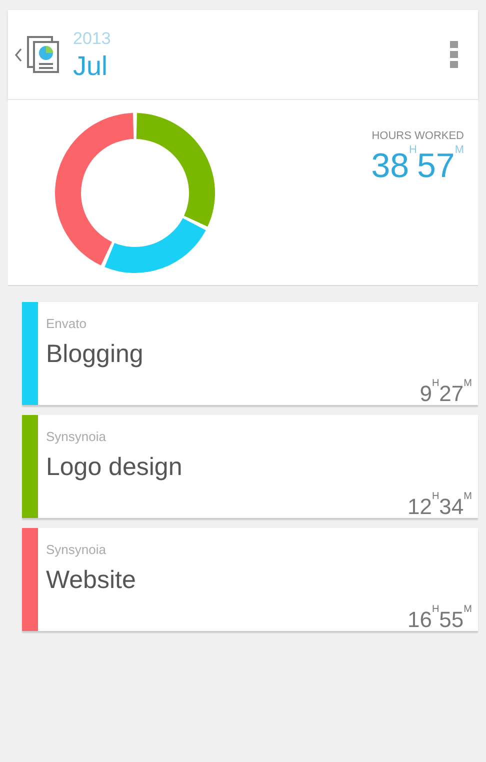 The height and width of the screenshot is (762, 486). What do you see at coordinates (44, 55) in the screenshot?
I see `report-icon` at bounding box center [44, 55].